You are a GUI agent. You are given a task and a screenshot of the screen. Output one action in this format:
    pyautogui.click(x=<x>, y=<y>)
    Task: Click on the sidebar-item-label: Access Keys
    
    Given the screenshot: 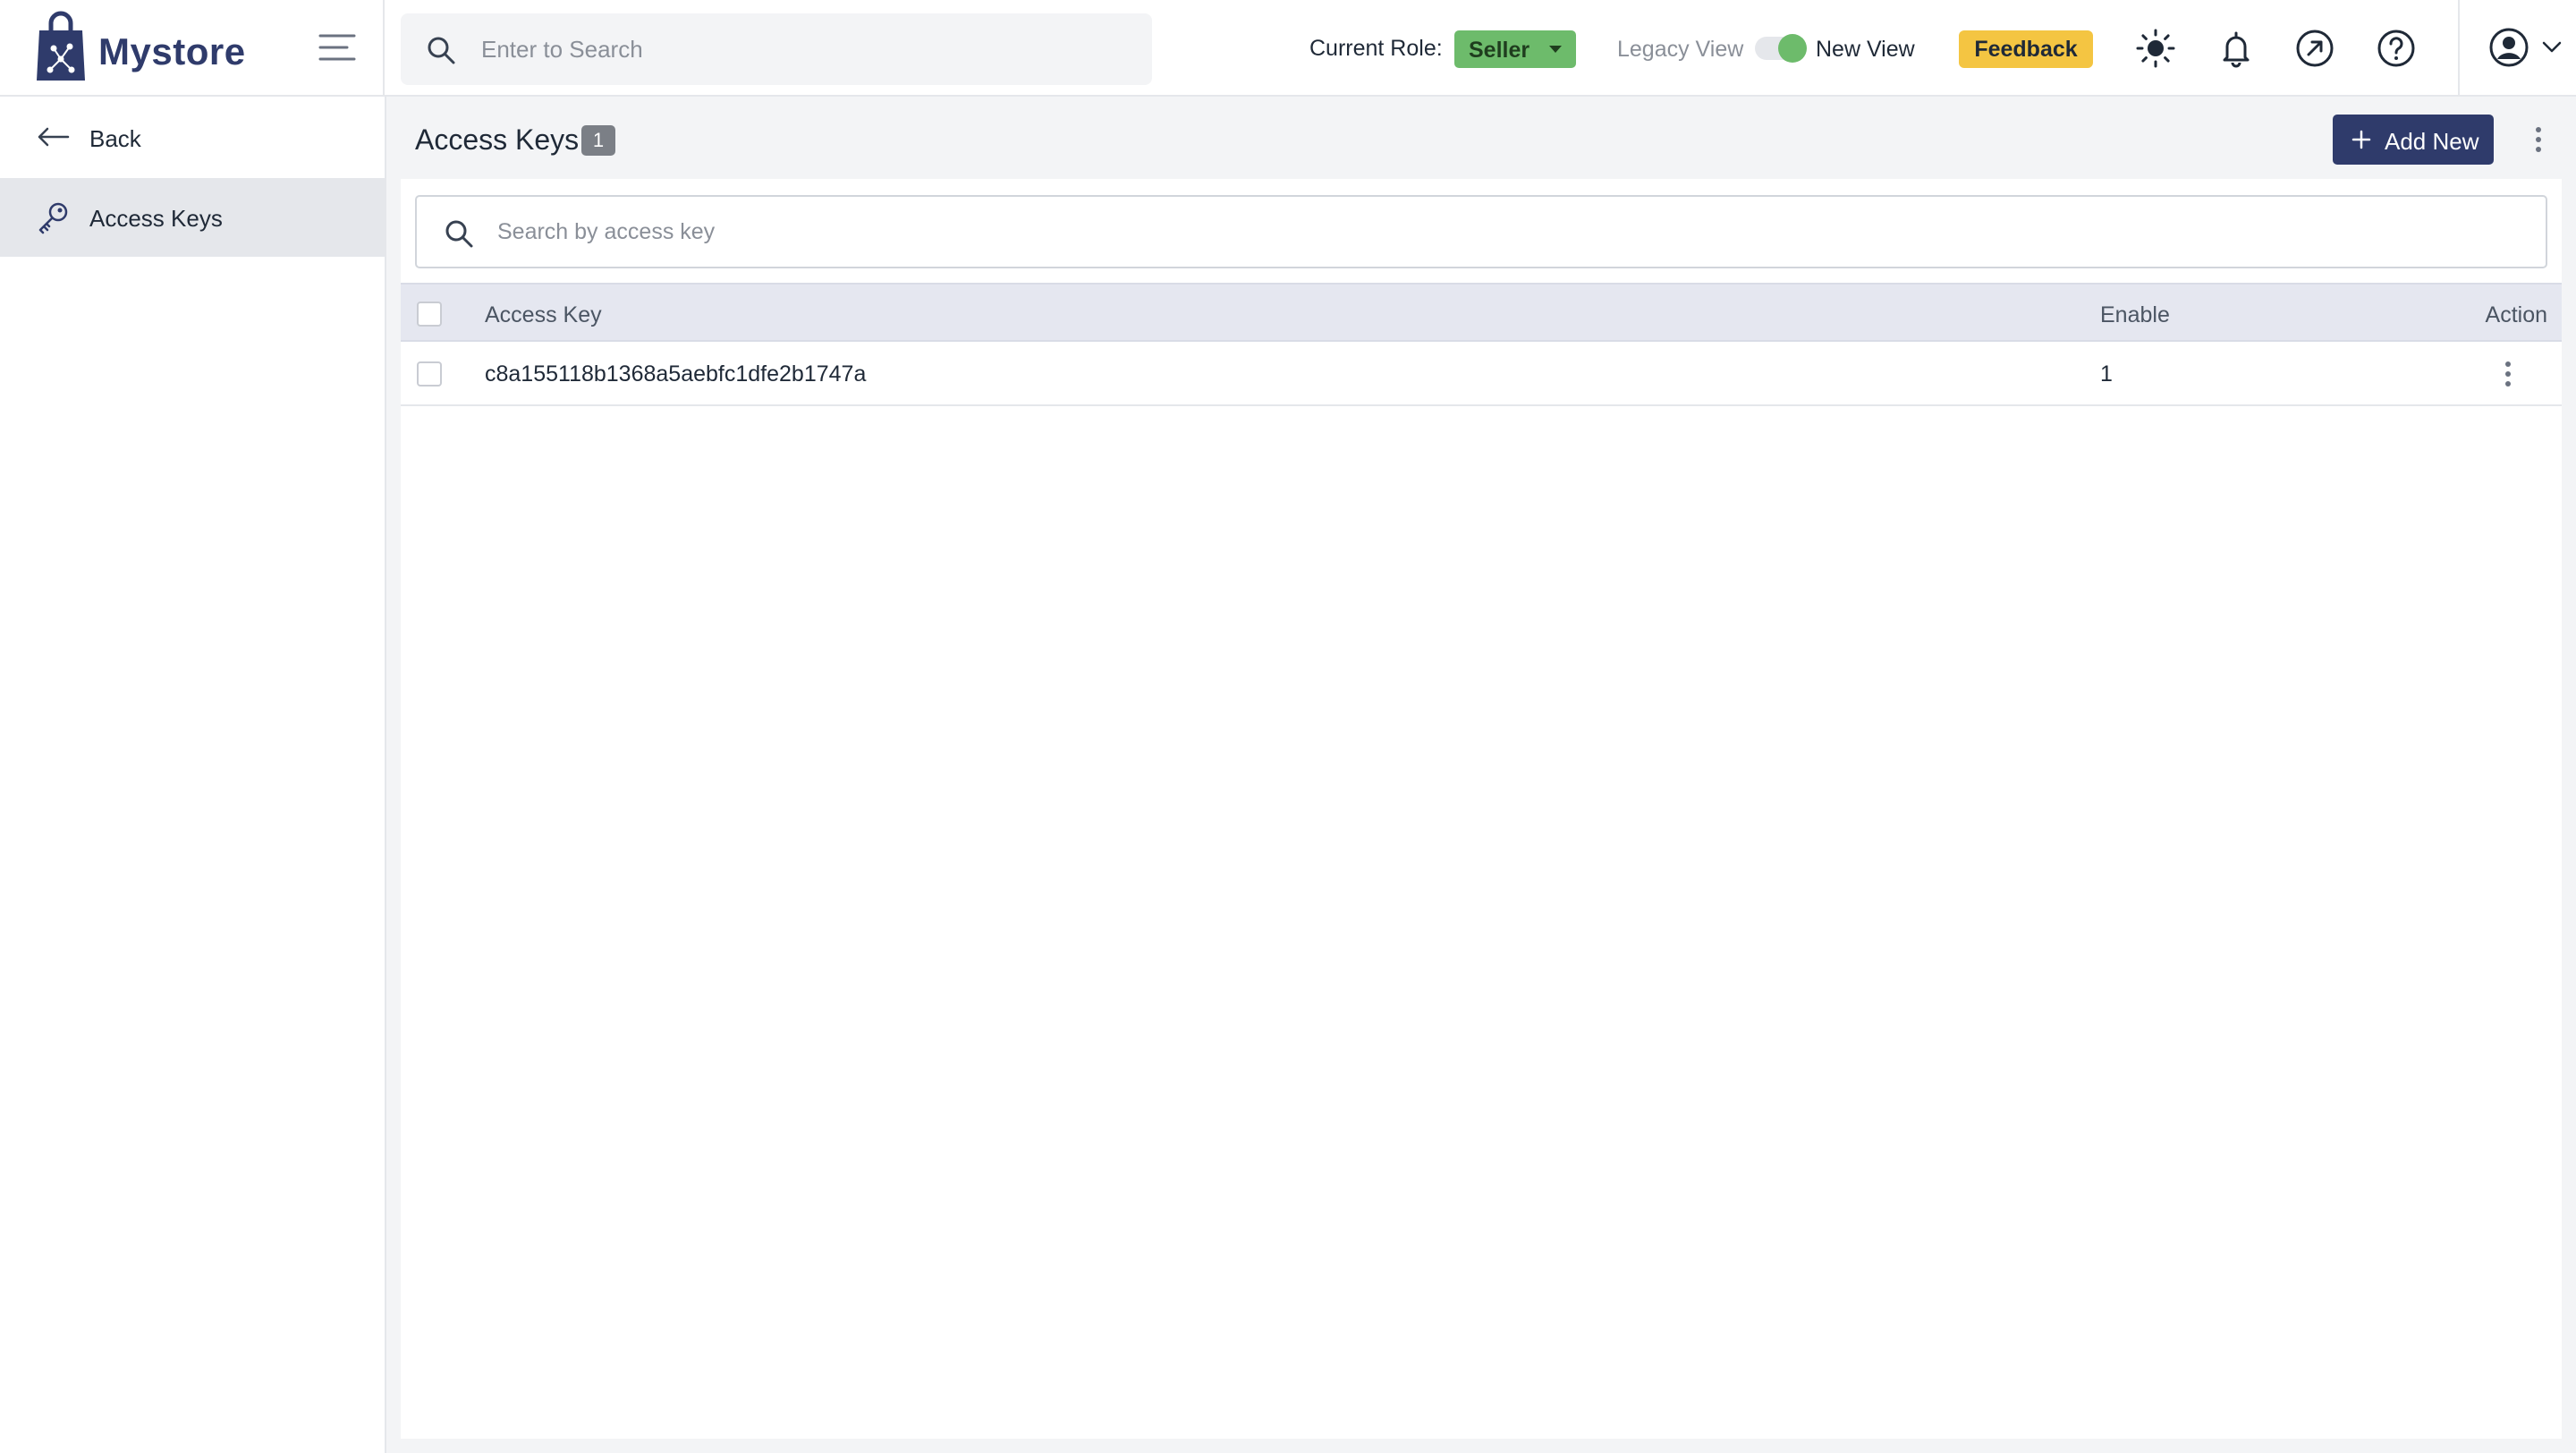 What is the action you would take?
    pyautogui.click(x=156, y=218)
    